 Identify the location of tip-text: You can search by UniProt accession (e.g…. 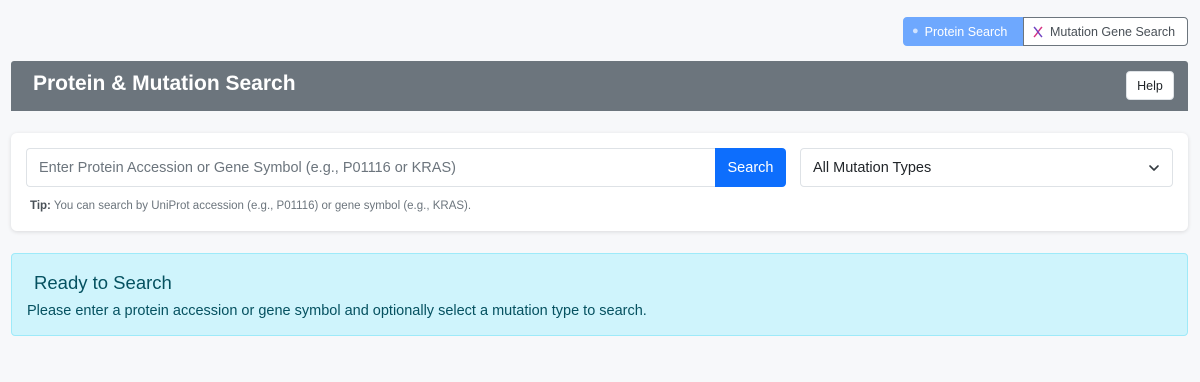
(261, 206).